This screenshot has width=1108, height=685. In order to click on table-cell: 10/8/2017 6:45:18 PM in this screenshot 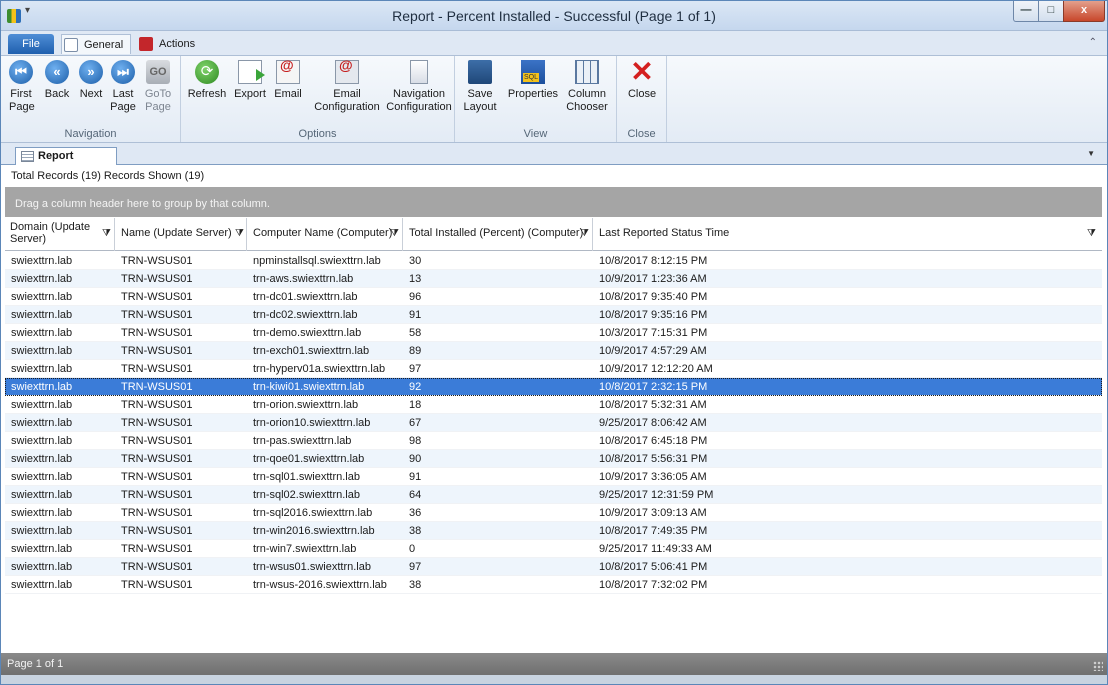, I will do `click(653, 441)`.